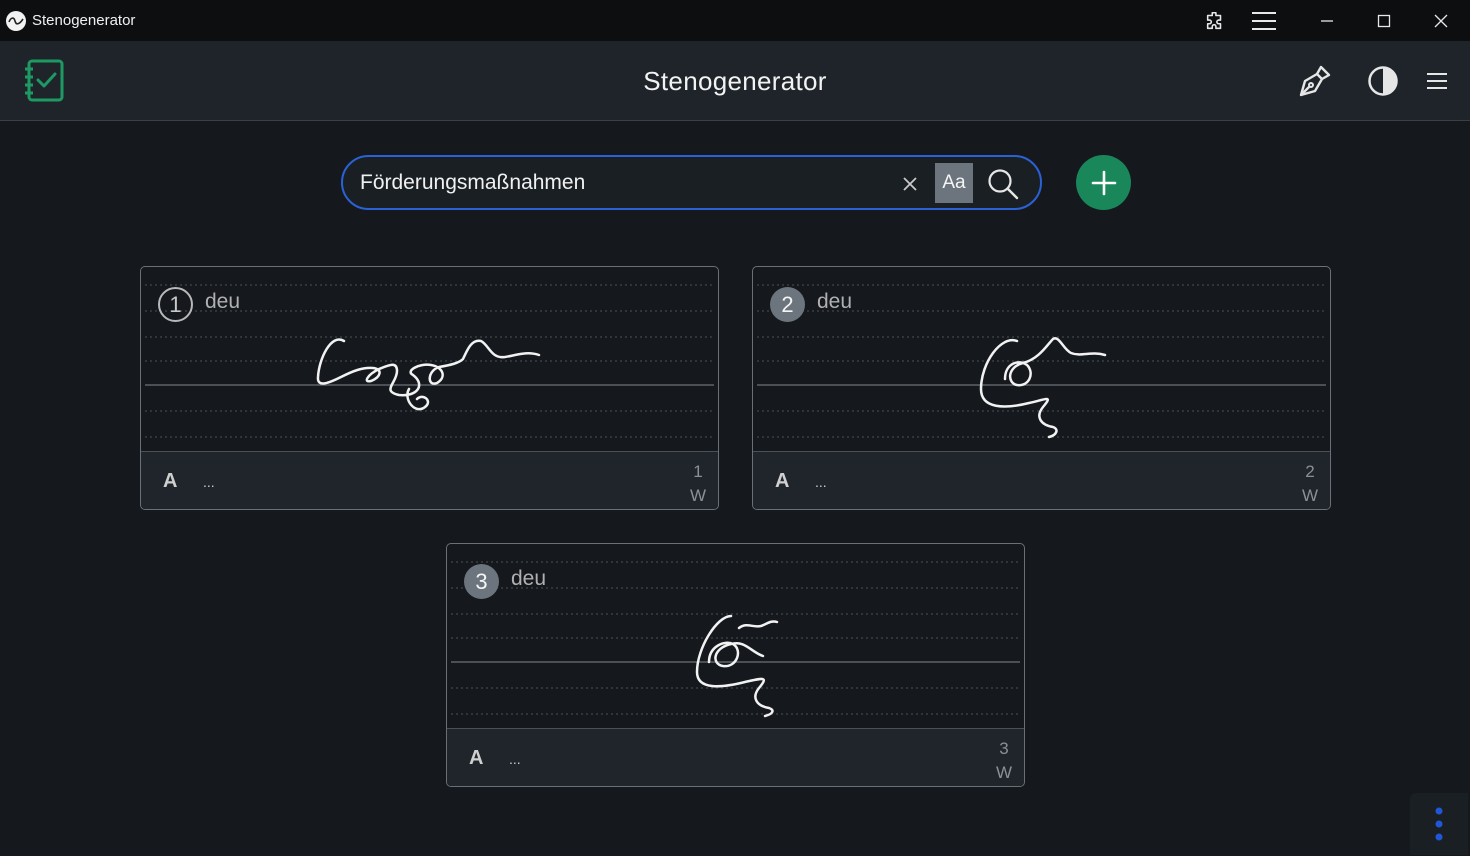 The width and height of the screenshot is (1470, 856). Describe the element at coordinates (1384, 20) in the screenshot. I see `maximize-button` at that location.